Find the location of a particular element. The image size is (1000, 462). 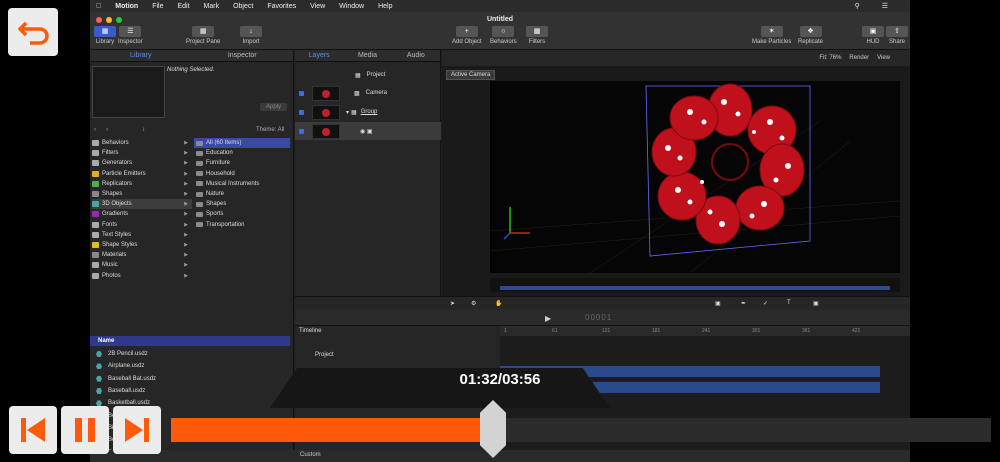

menu-edit: Edit is located at coordinates (183, 6).